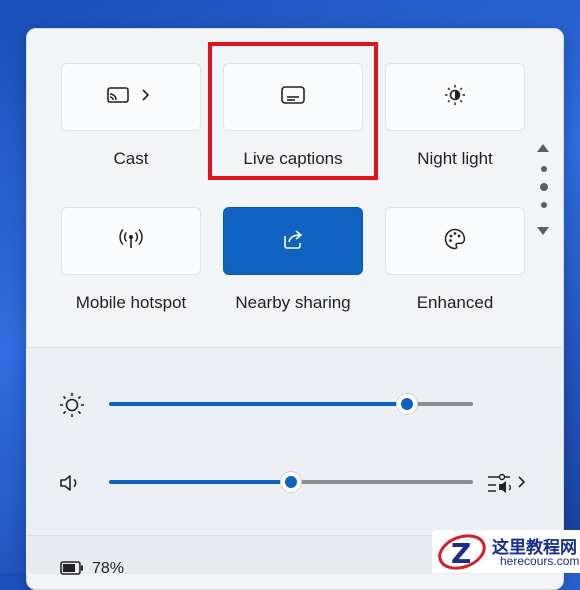  I want to click on brightness-fill, so click(258, 404).